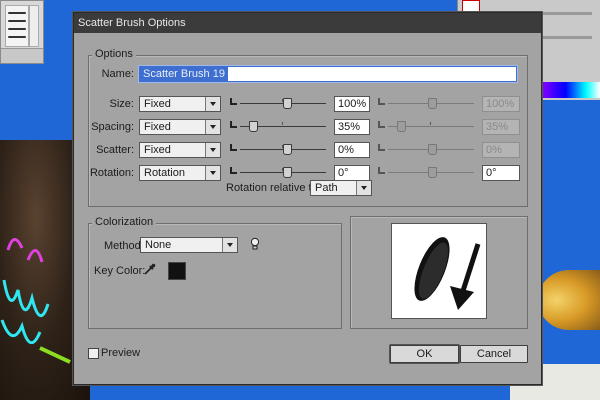 The width and height of the screenshot is (600, 400). I want to click on rotation-mode-dropdown: Rotation, so click(180, 173).